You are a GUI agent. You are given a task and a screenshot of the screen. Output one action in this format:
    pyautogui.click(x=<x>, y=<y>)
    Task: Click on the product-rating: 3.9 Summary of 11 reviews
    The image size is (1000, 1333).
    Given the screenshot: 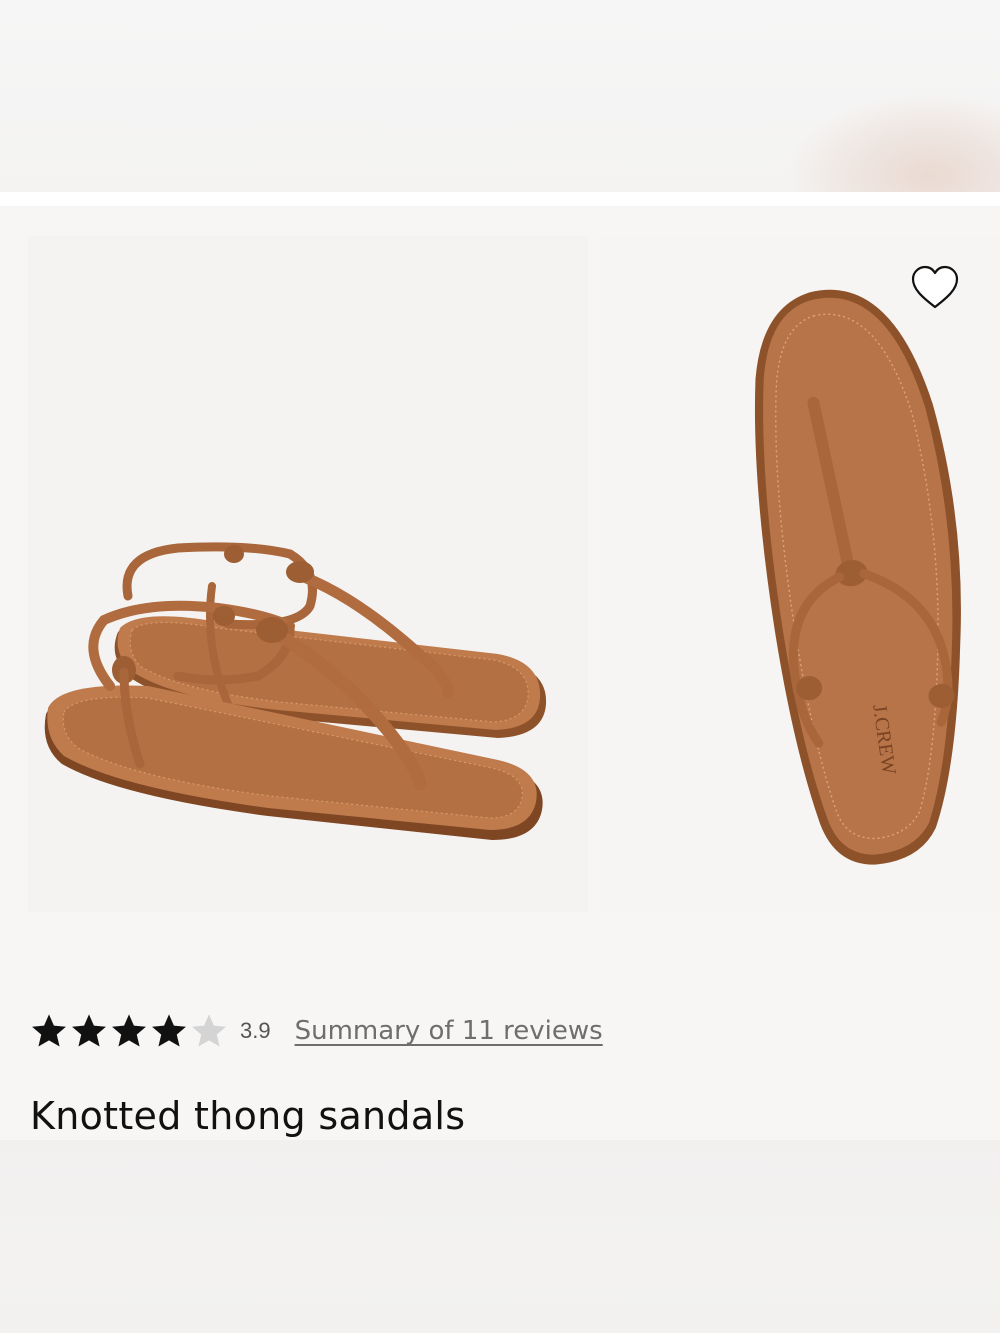 What is the action you would take?
    pyautogui.click(x=316, y=1031)
    